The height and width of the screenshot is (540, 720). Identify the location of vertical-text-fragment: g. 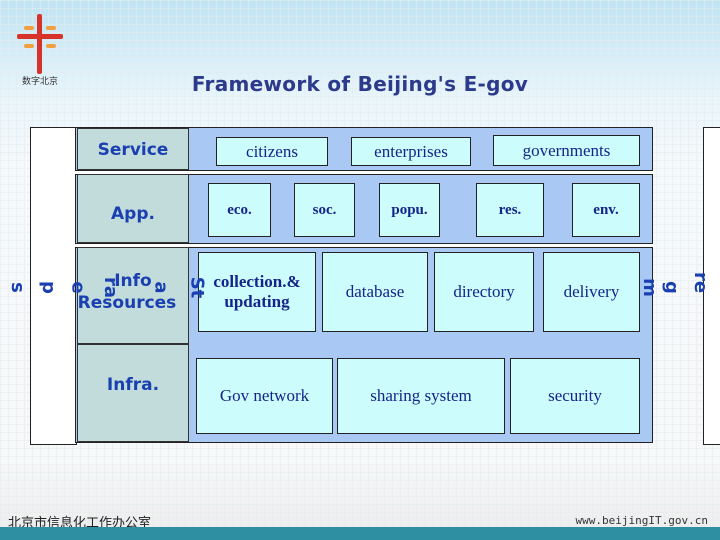
(671, 287).